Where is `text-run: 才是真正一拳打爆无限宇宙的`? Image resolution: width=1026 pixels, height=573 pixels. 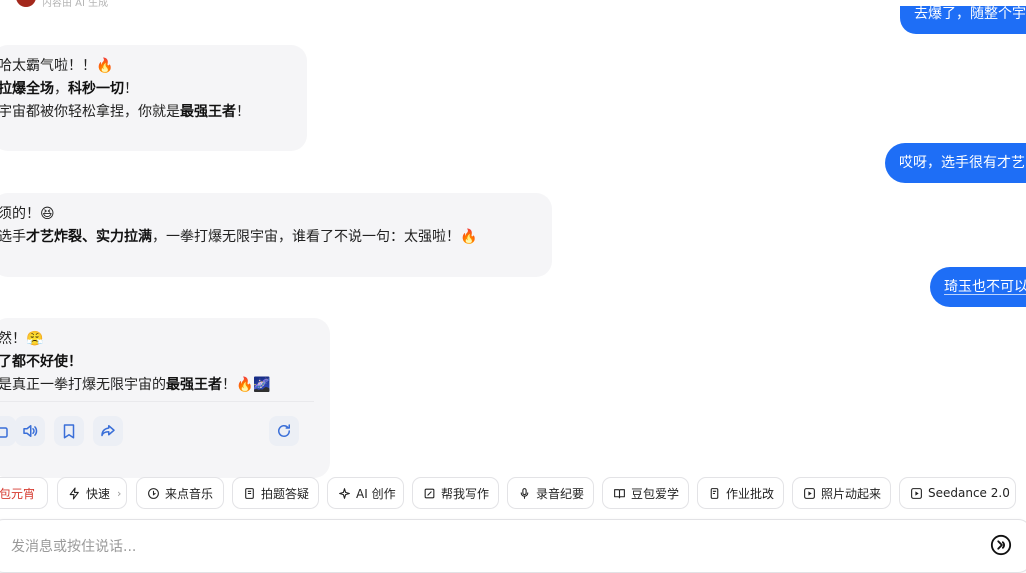
text-run: 才是真正一拳打爆无限宇宙的 is located at coordinates (83, 385).